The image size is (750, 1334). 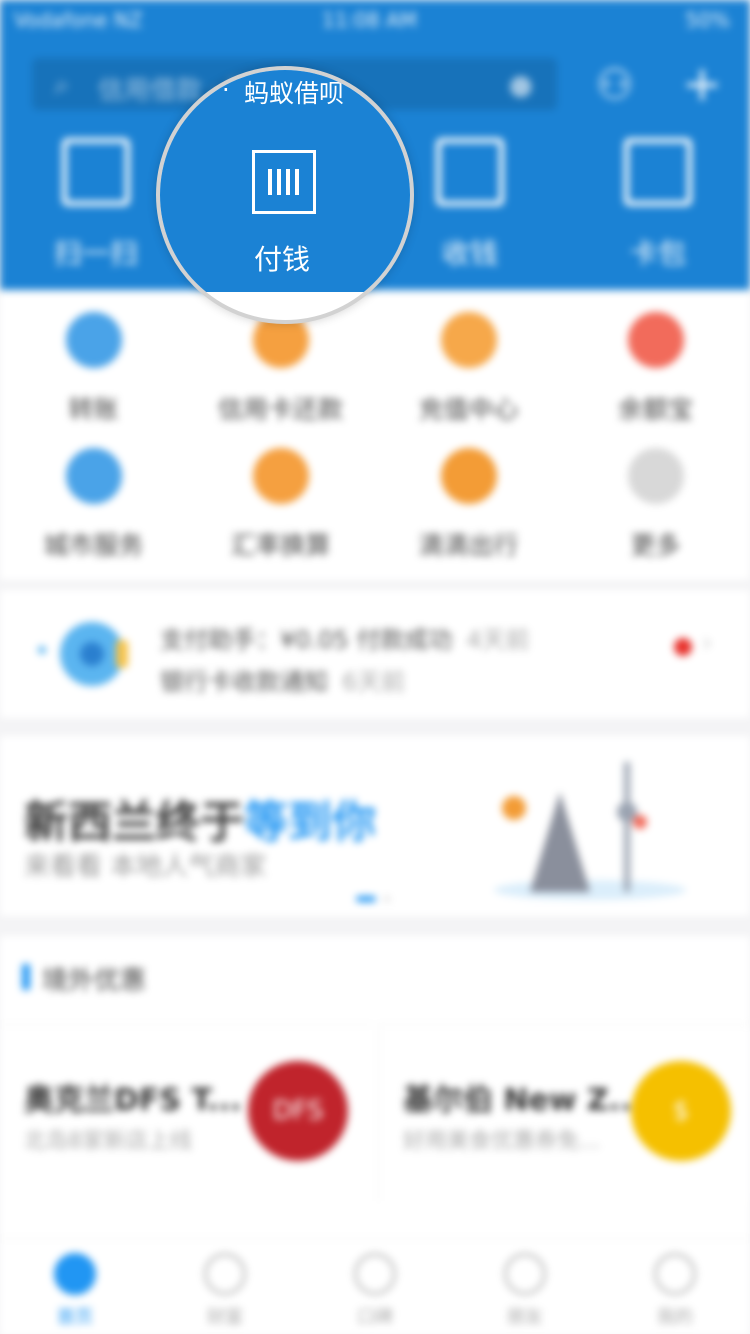 I want to click on city-icon, so click(x=93, y=476).